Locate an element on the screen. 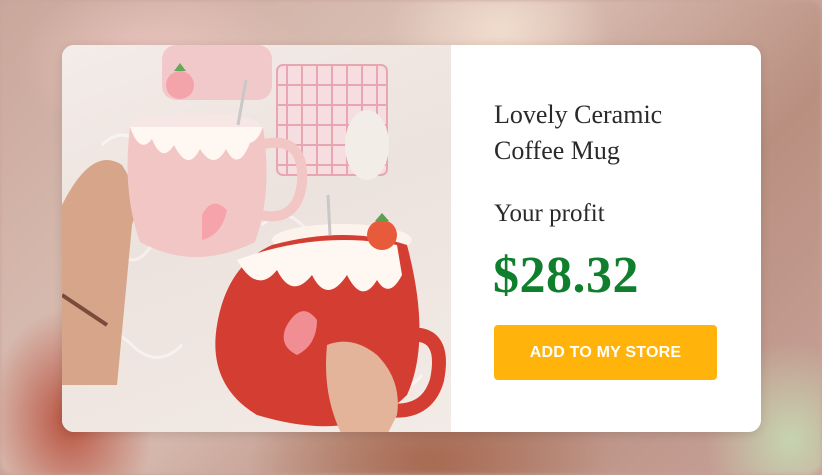 Image resolution: width=822 pixels, height=475 pixels. profit-label: Your profit is located at coordinates (549, 213).